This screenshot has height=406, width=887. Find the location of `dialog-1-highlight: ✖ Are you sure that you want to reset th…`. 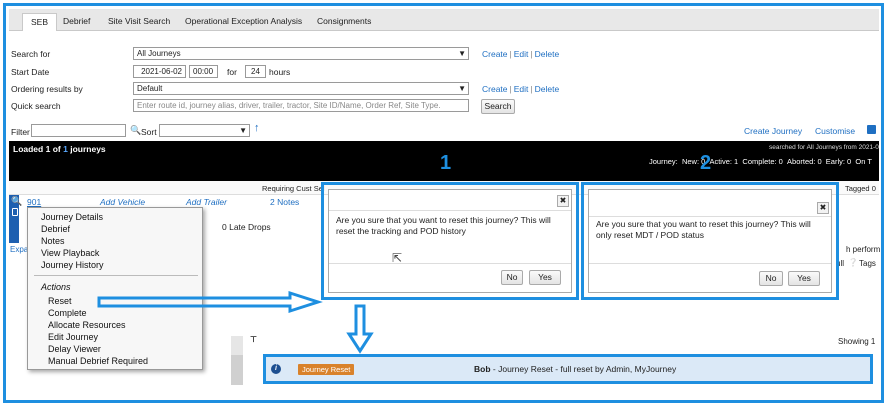

dialog-1-highlight: ✖ Are you sure that you want to reset th… is located at coordinates (450, 241).